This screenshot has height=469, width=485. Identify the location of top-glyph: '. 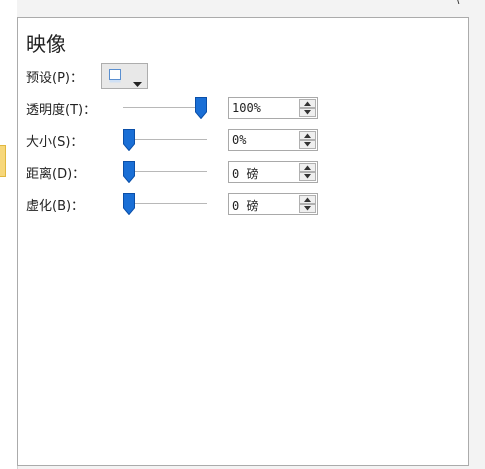
(380, 3).